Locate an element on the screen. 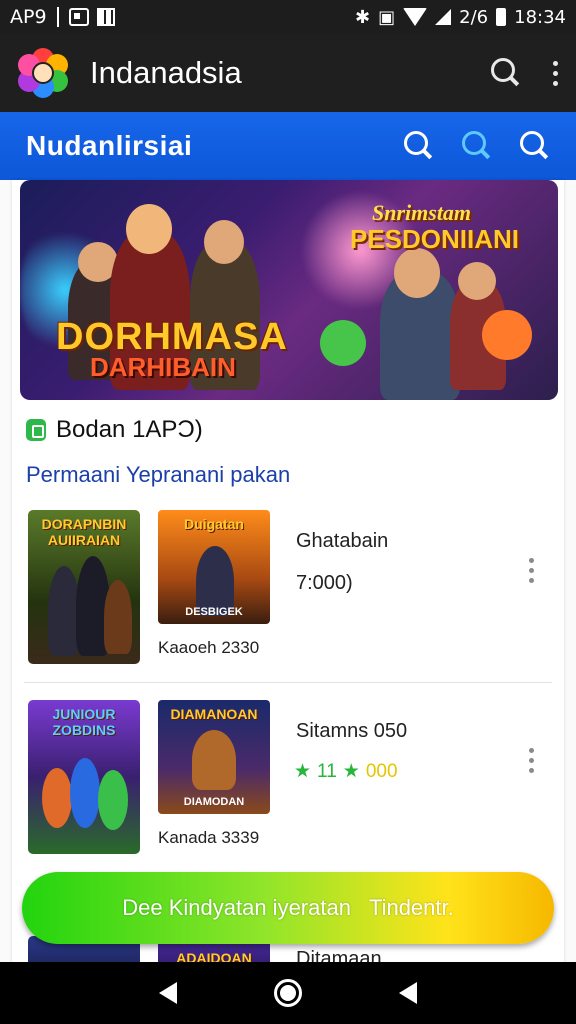  rating-count: 000 is located at coordinates (381, 771).